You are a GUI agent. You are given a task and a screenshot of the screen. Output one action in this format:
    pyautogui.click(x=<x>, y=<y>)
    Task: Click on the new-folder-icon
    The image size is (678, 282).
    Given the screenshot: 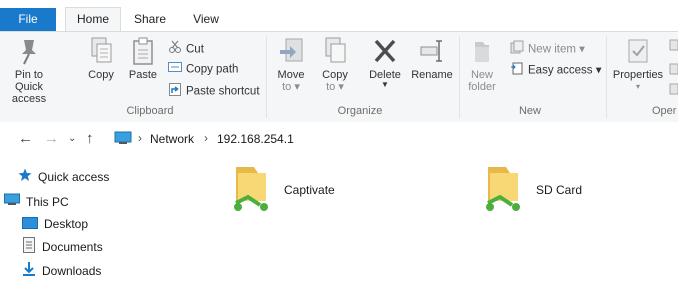 What is the action you would take?
    pyautogui.click(x=482, y=52)
    